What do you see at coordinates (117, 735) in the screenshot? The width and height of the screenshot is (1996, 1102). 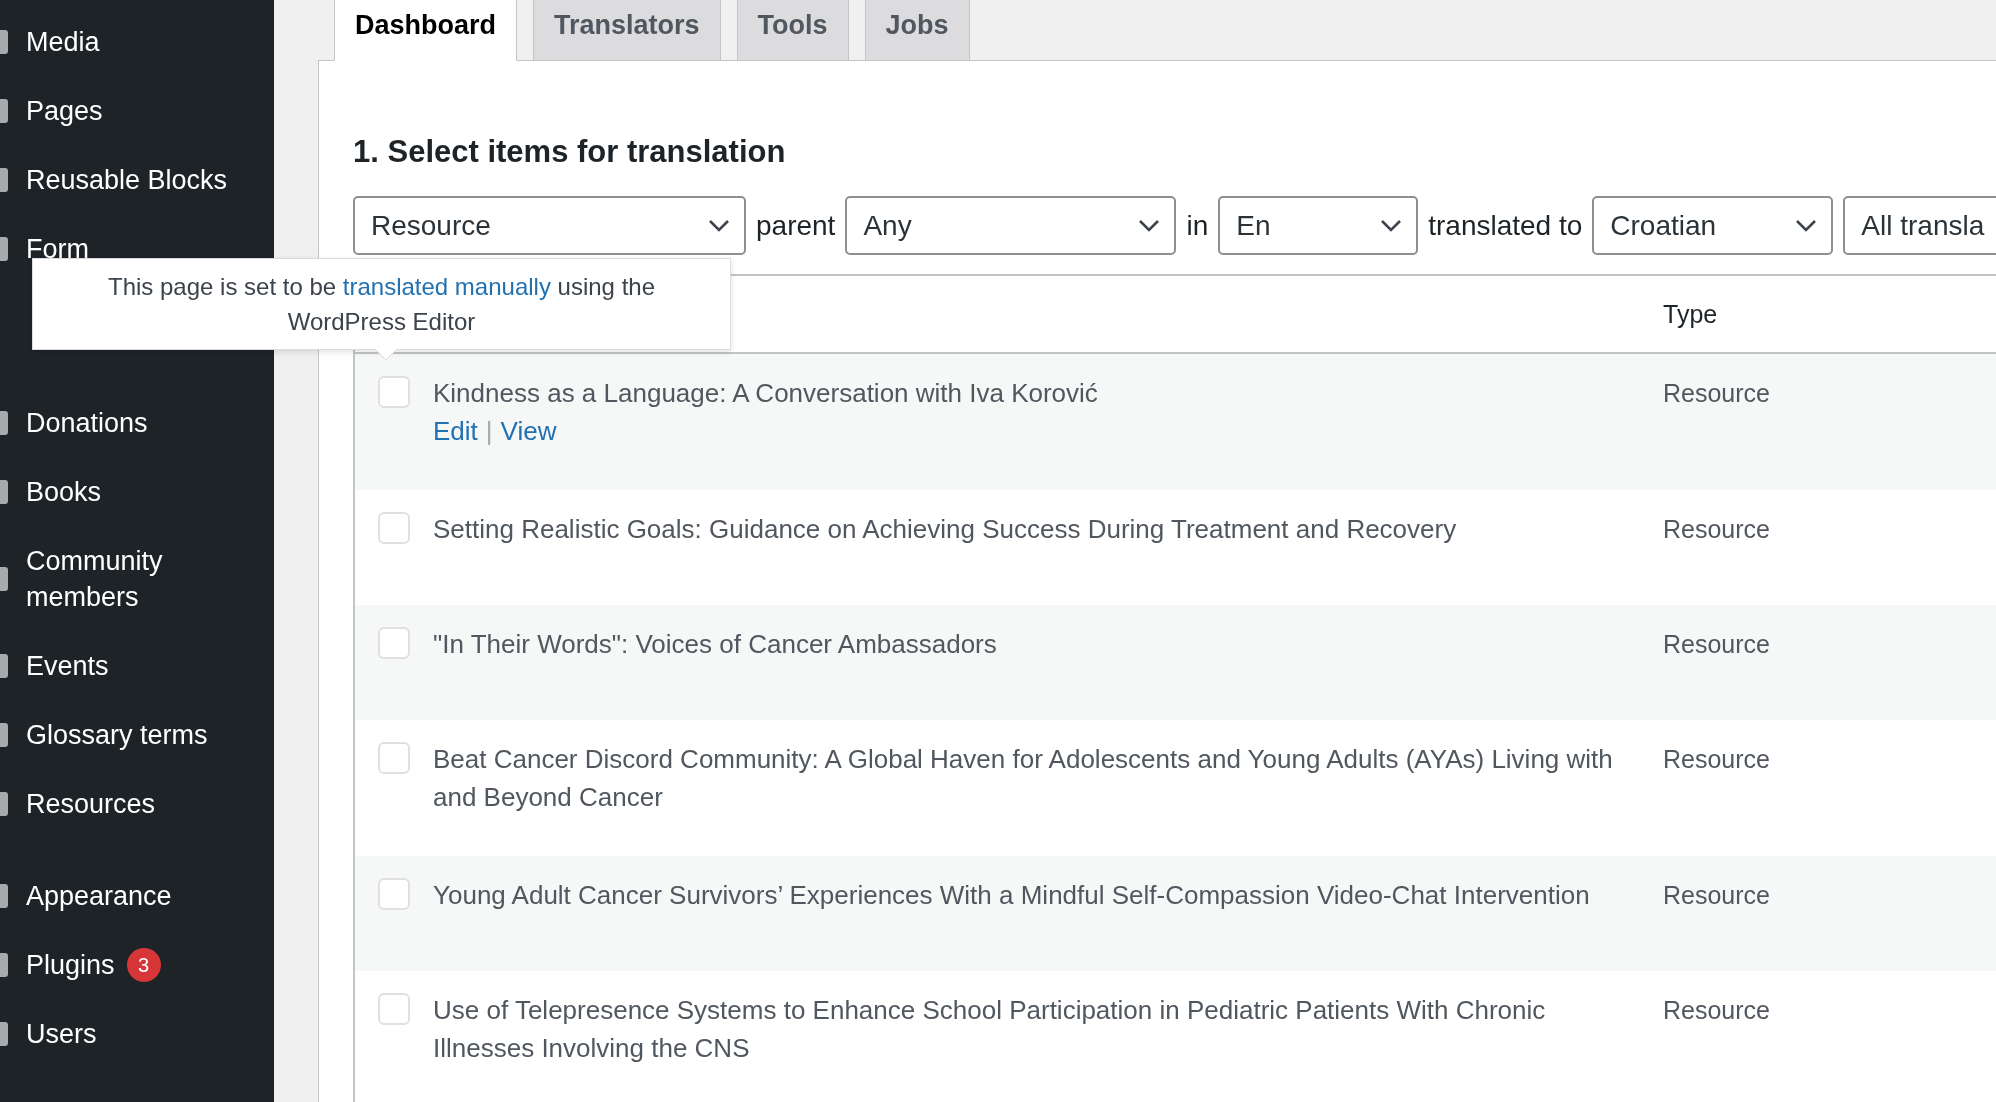 I see `sidebar-item: Glossary terms` at bounding box center [117, 735].